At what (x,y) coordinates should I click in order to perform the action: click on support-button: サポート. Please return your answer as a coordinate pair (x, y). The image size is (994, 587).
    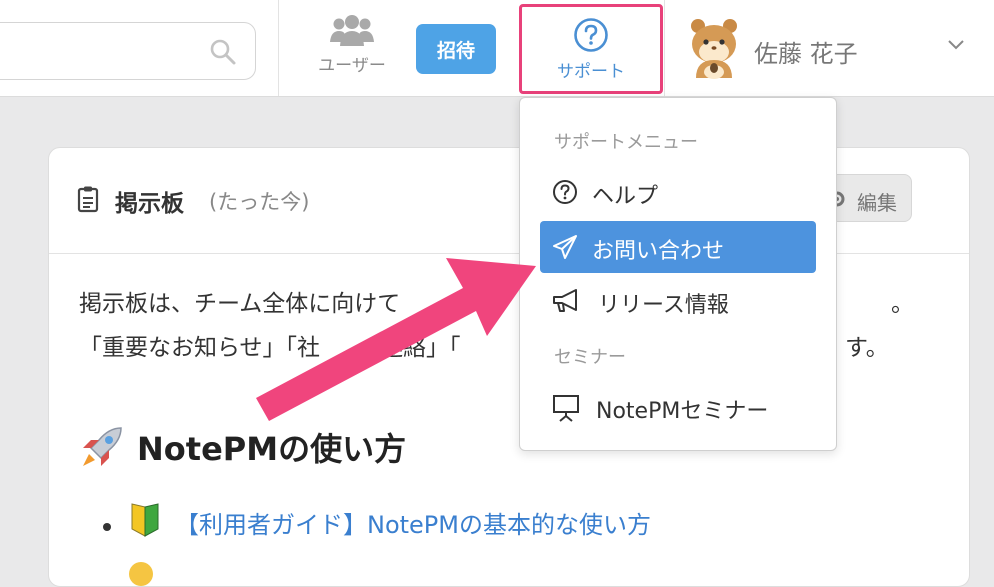
    Looking at the image, I should click on (591, 49).